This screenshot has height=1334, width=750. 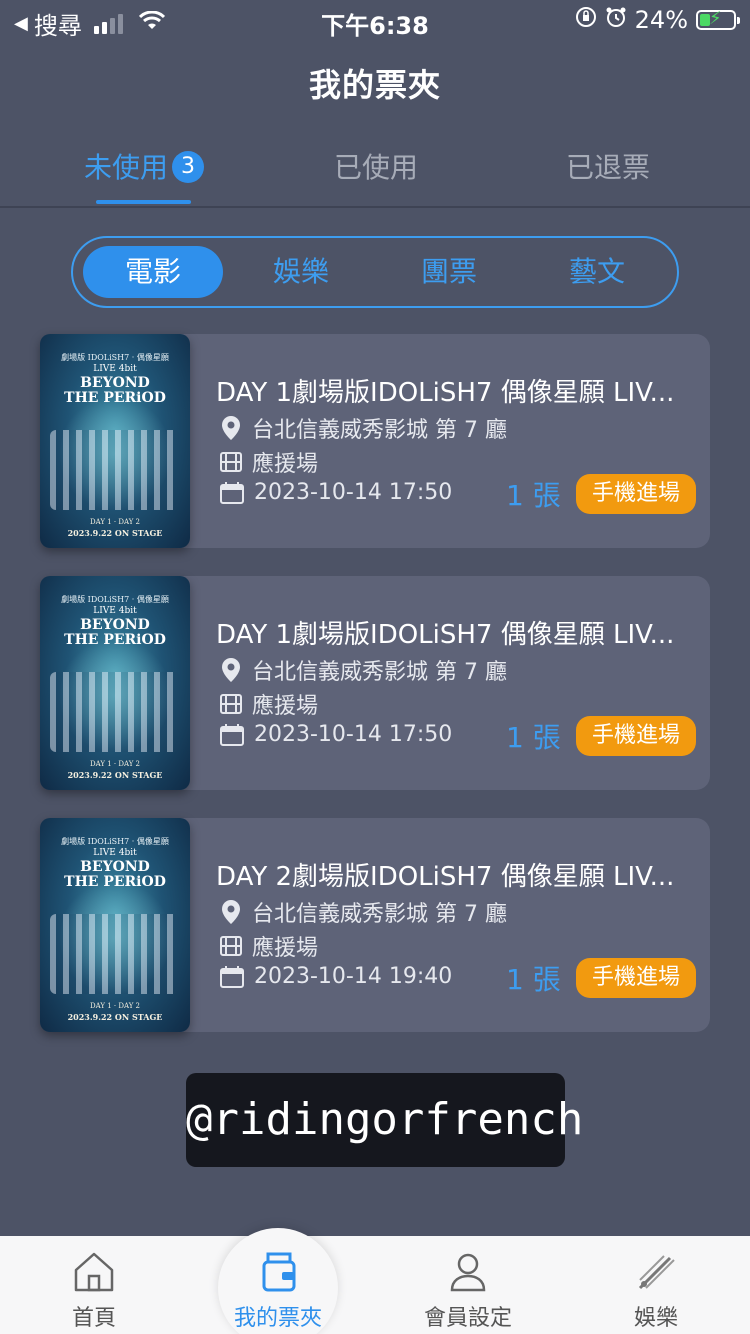 I want to click on unused-count-badge: 3, so click(x=188, y=167).